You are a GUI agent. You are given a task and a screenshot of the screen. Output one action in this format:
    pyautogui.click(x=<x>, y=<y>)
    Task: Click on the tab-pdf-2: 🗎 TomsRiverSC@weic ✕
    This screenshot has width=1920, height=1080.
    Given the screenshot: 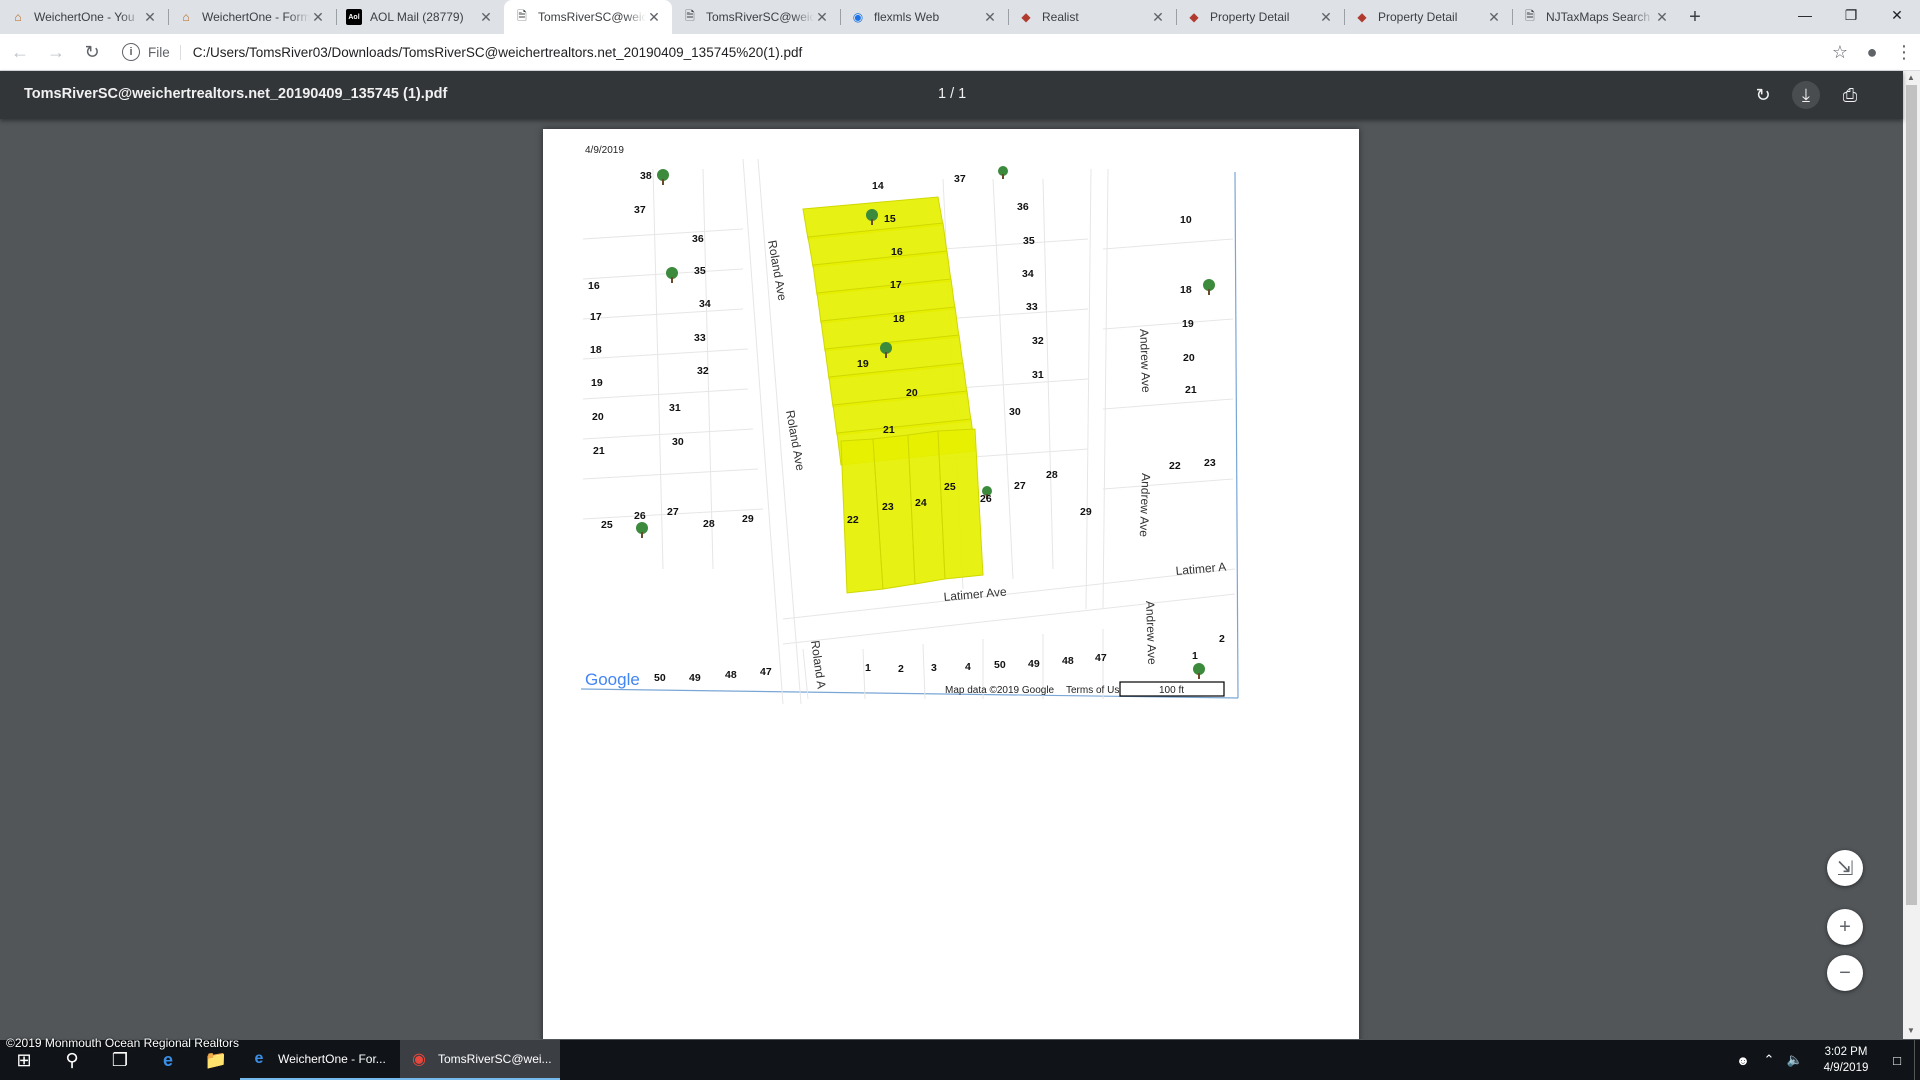 What is the action you would take?
    pyautogui.click(x=756, y=17)
    